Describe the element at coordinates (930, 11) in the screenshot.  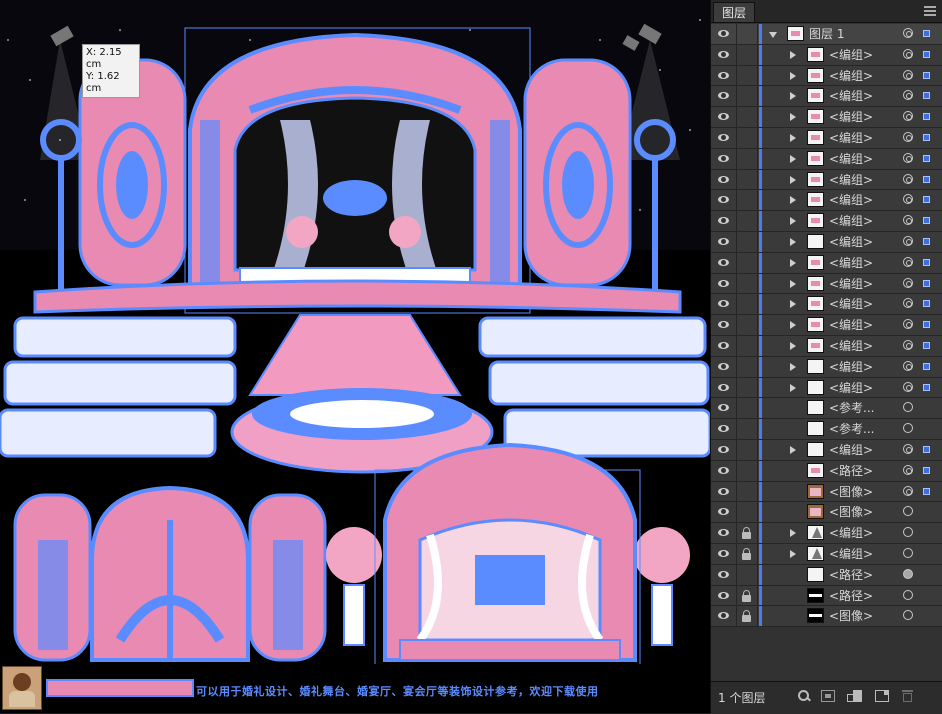
I see `panel-menu-icon` at that location.